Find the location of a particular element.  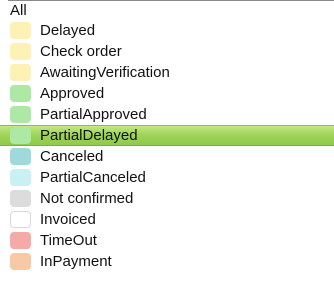

list-item-label: Invoiced is located at coordinates (68, 219).